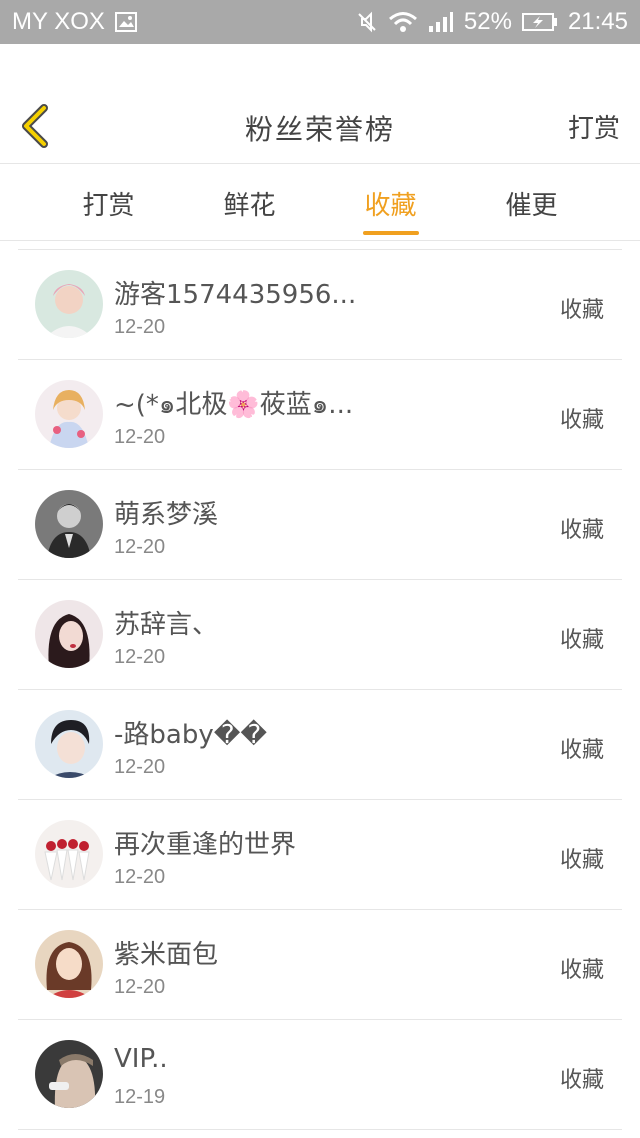 This screenshot has width=640, height=1138. Describe the element at coordinates (58, 21) in the screenshot. I see `carrier-label: MY XOX` at that location.